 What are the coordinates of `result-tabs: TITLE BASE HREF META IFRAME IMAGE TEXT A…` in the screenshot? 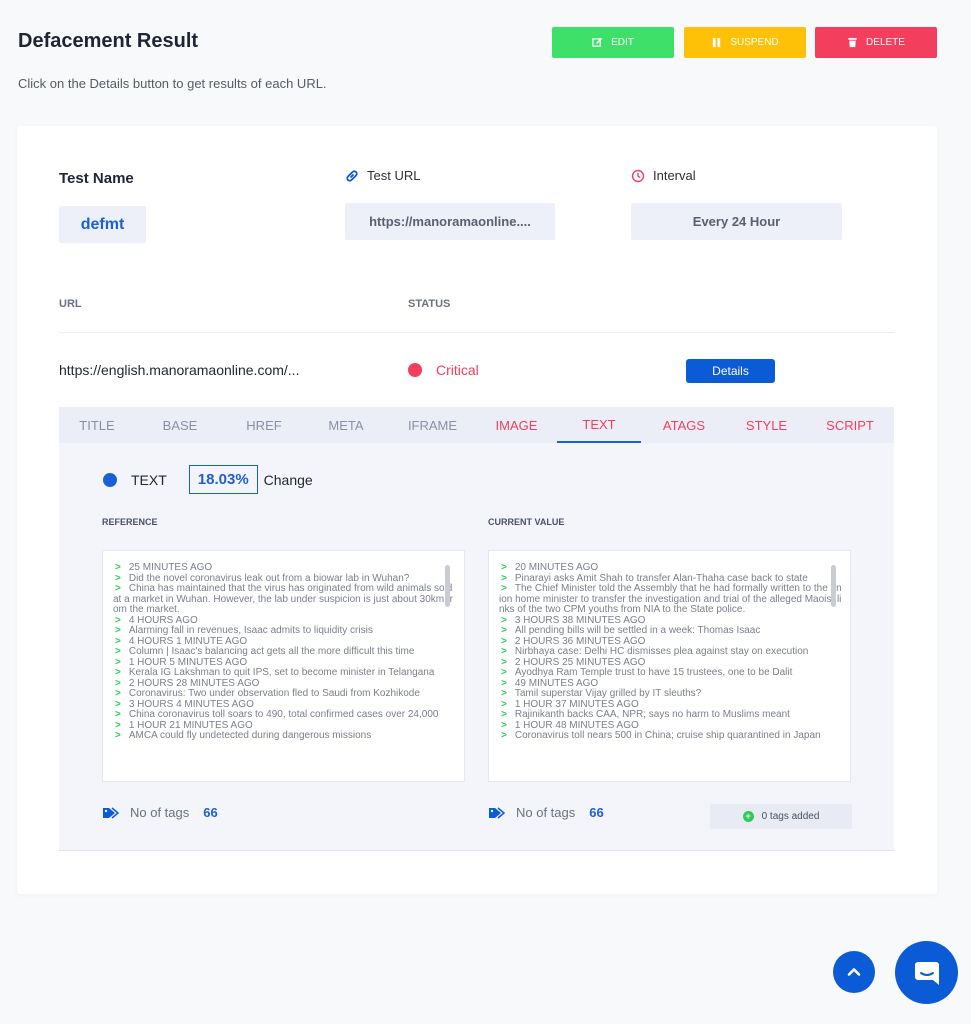 It's located at (476, 425).